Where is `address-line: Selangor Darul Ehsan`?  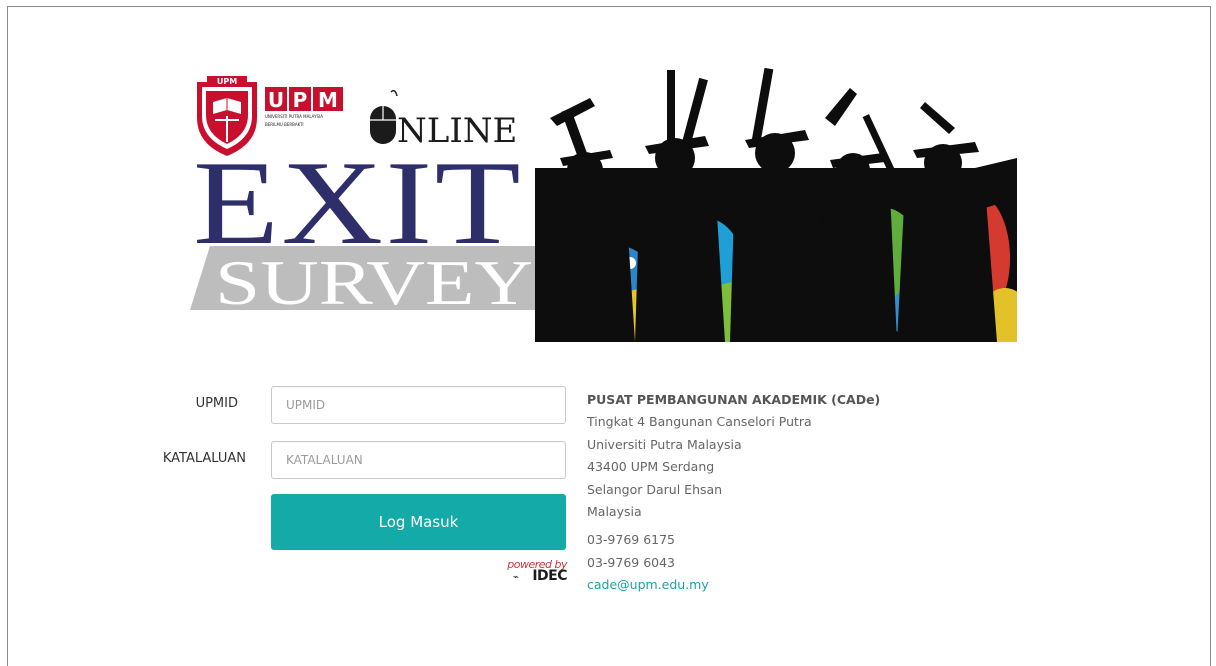 address-line: Selangor Darul Ehsan is located at coordinates (655, 489).